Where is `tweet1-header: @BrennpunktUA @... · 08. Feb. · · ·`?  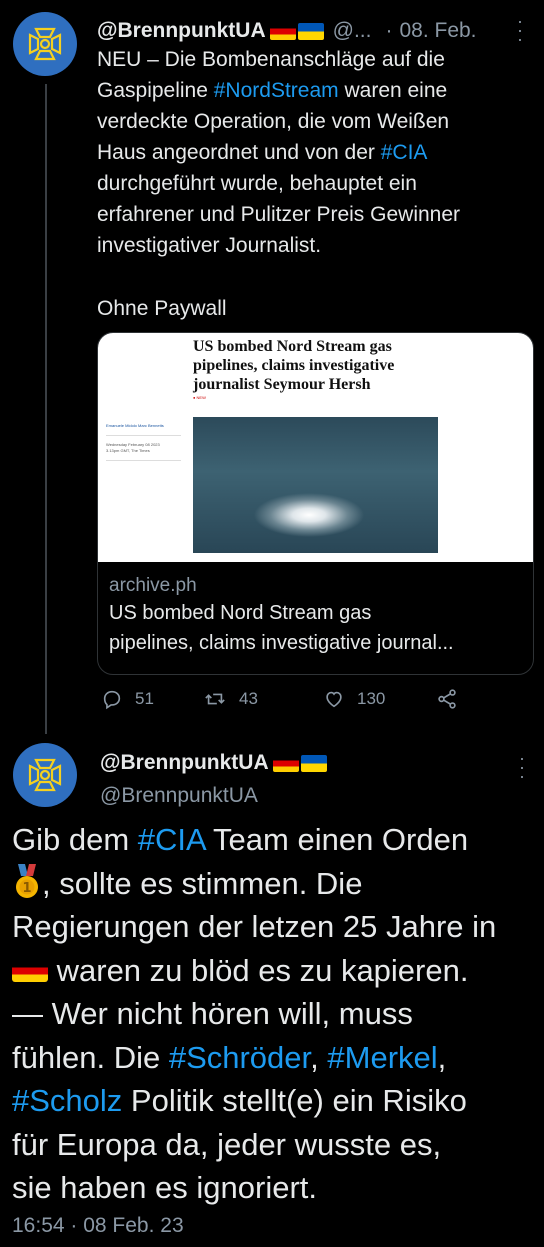
tweet1-header: @BrennpunktUA @... · 08. Feb. · · · is located at coordinates (317, 30).